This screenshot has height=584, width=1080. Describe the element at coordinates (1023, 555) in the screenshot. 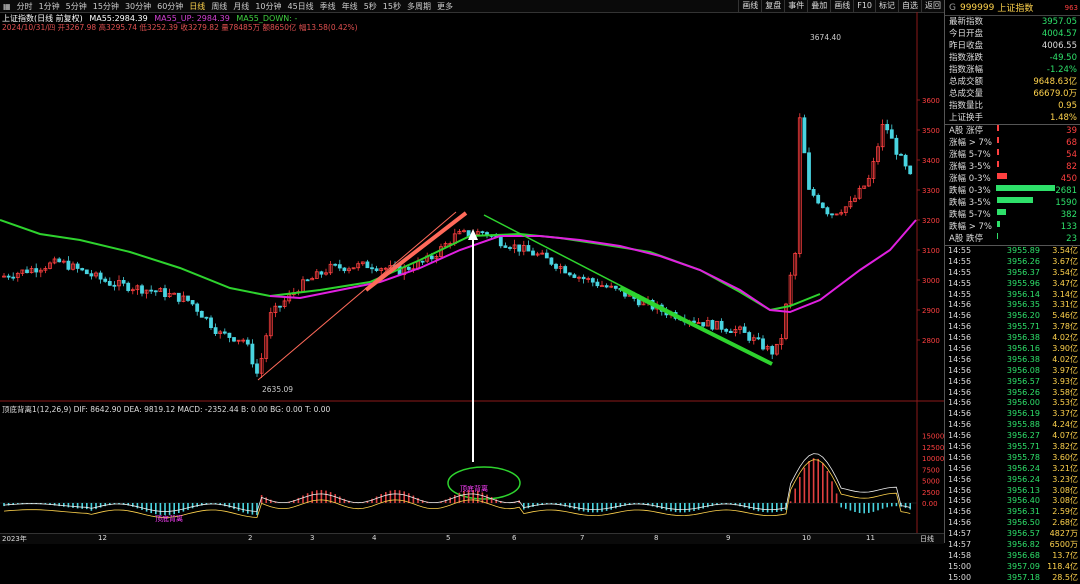

I see `tick-price: 3956.68` at that location.